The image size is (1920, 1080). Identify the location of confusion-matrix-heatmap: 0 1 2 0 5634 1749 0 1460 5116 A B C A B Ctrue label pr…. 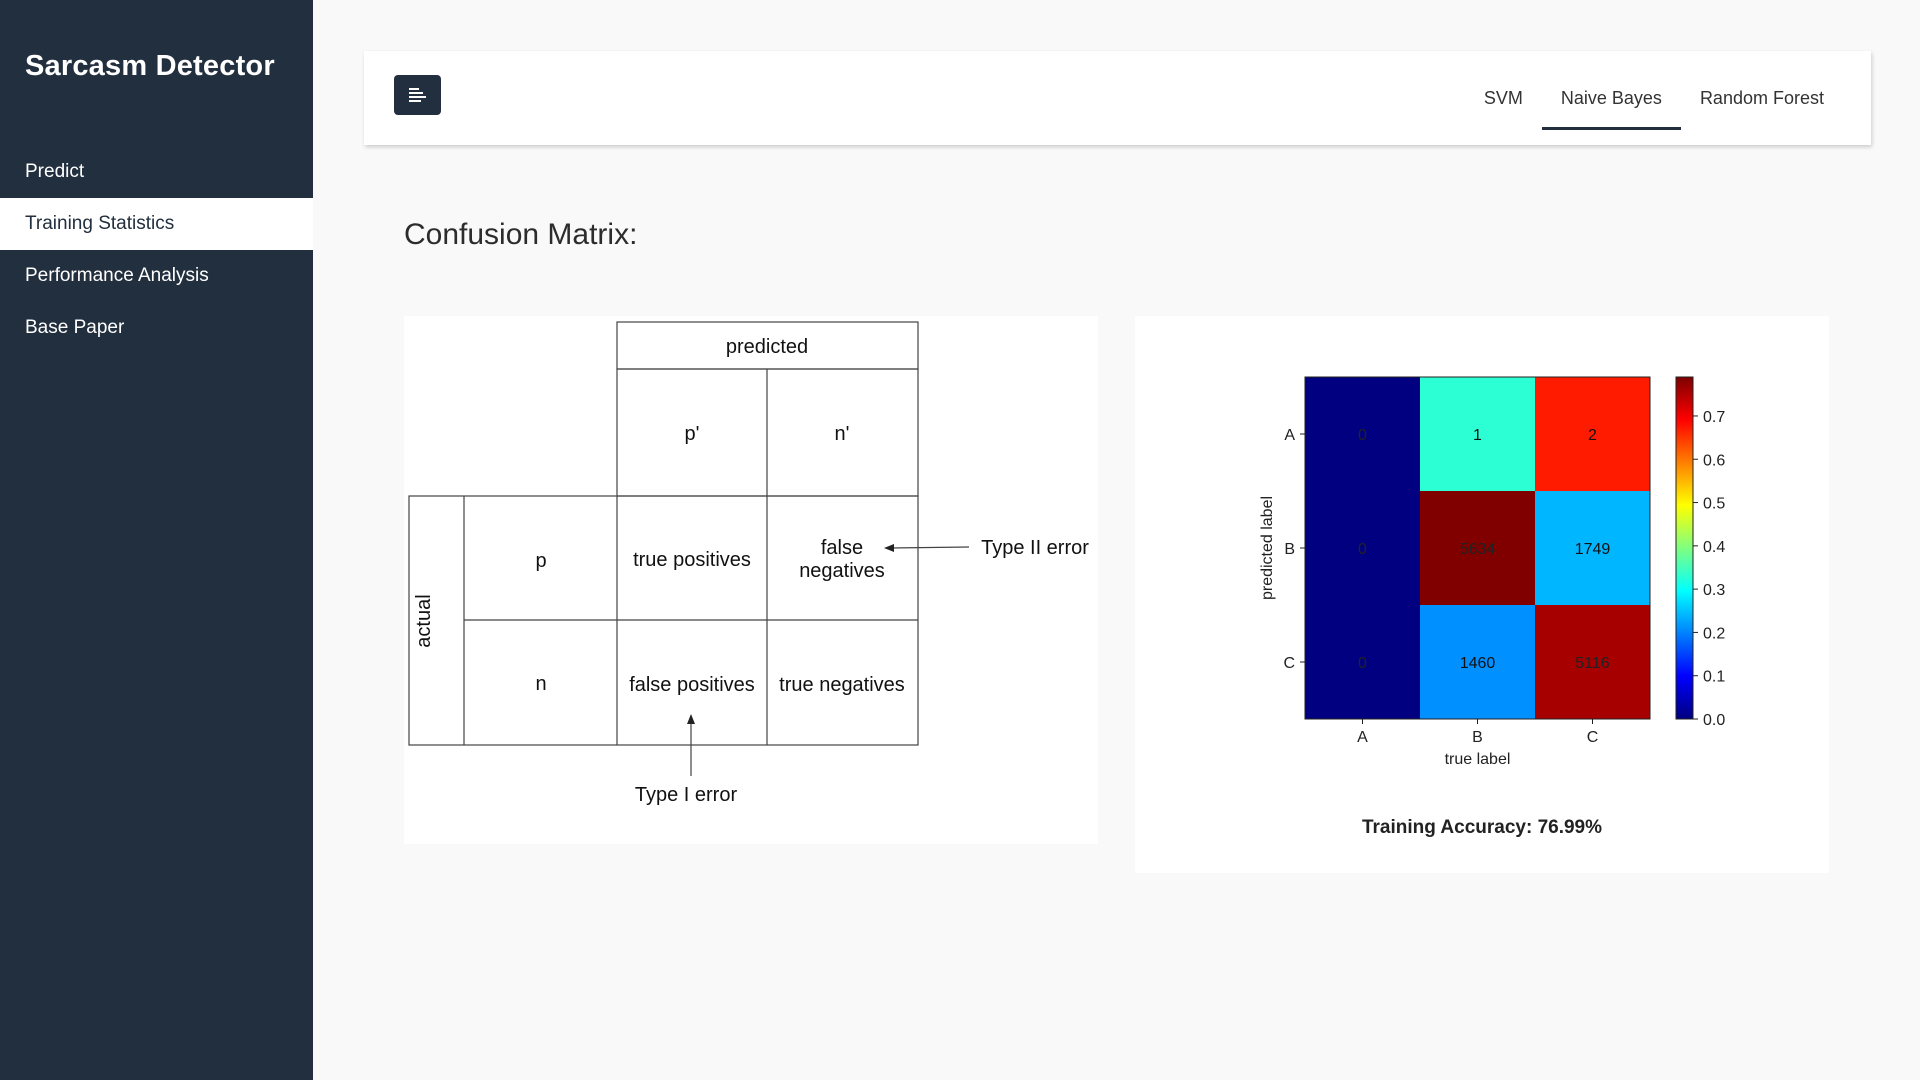
(1492, 572).